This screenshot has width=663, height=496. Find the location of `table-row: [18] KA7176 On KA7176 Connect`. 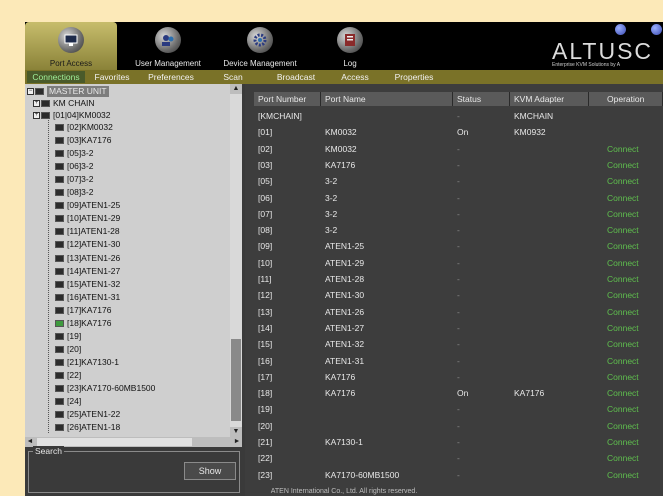

table-row: [18] KA7176 On KA7176 Connect is located at coordinates (458, 393).